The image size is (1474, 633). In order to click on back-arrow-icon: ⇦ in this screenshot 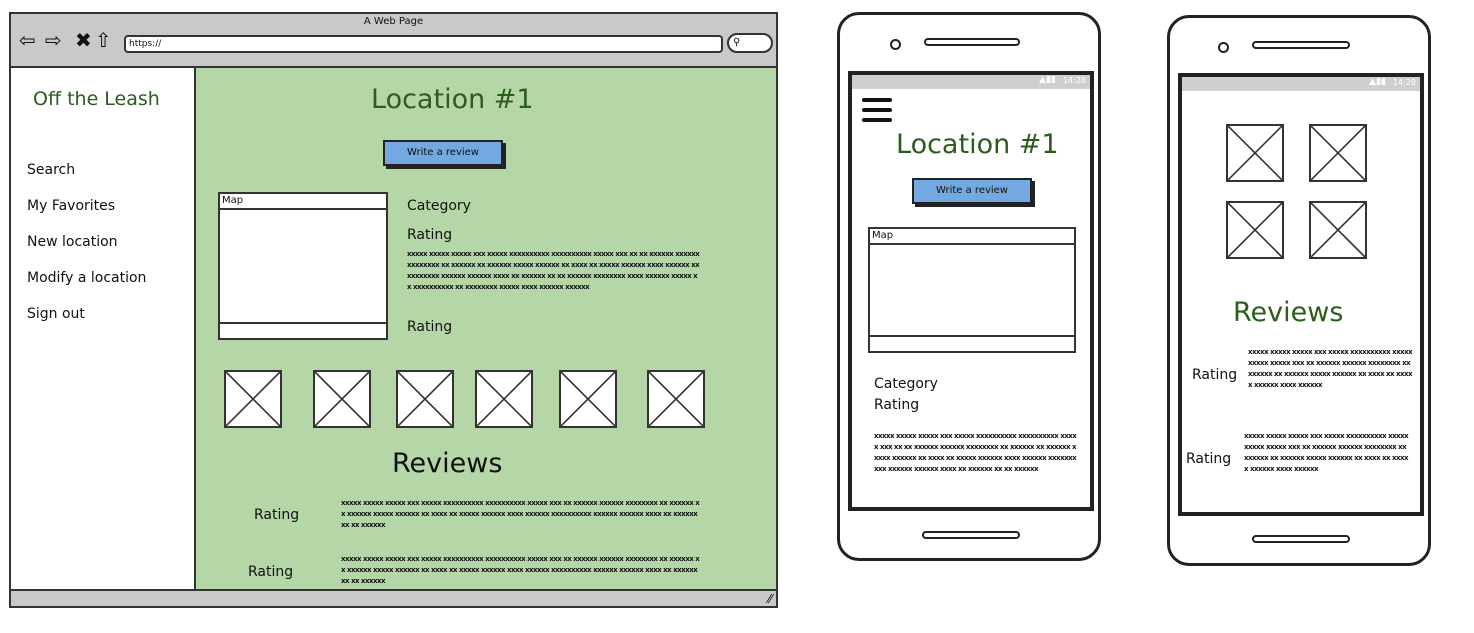, I will do `click(27, 40)`.